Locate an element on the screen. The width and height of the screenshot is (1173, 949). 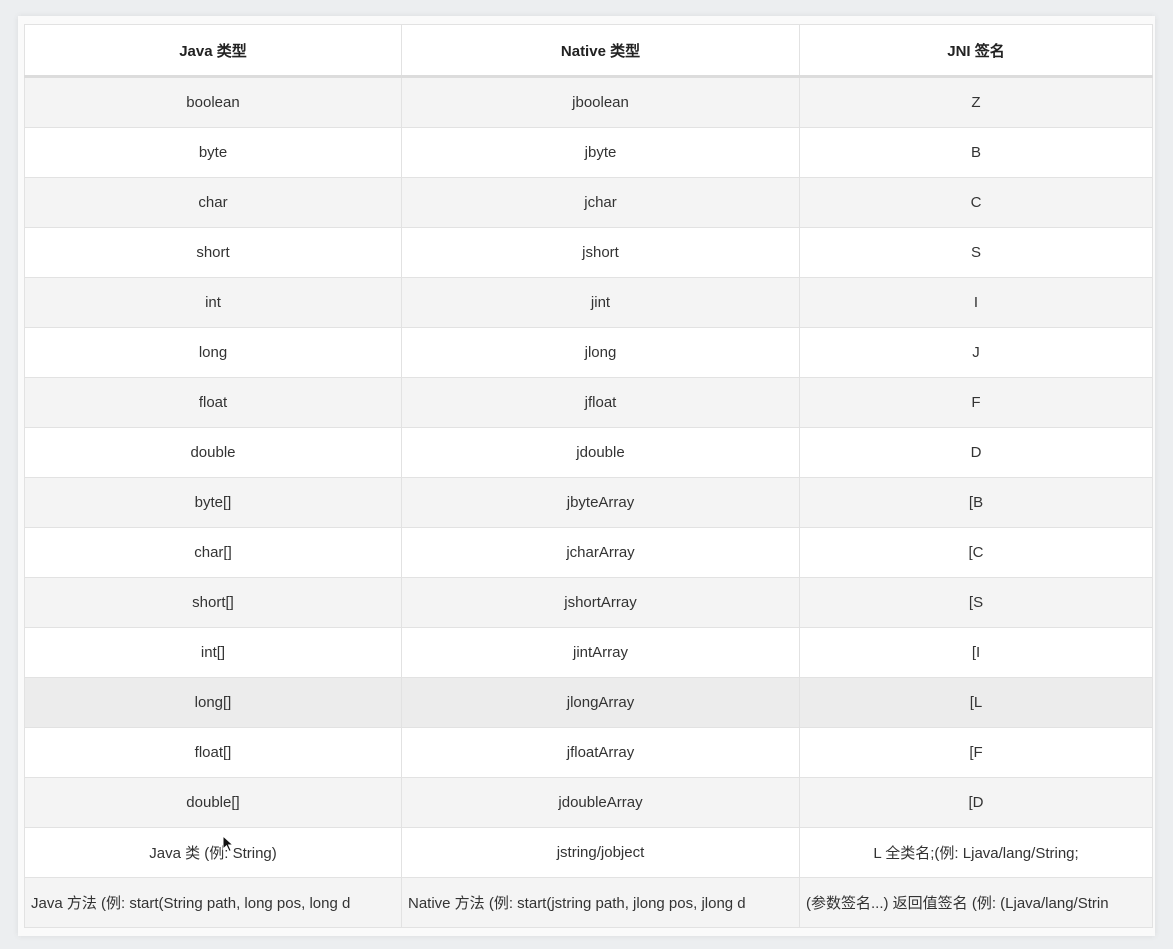
java-type-cell: byte is located at coordinates (213, 152).